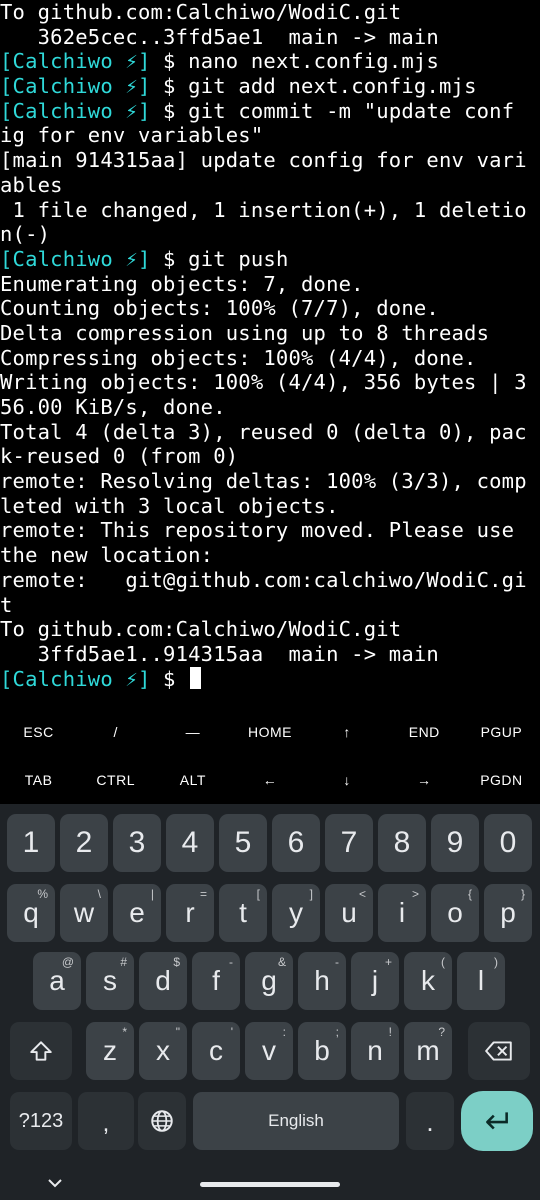  I want to click on key-hint: ;, so click(337, 1032).